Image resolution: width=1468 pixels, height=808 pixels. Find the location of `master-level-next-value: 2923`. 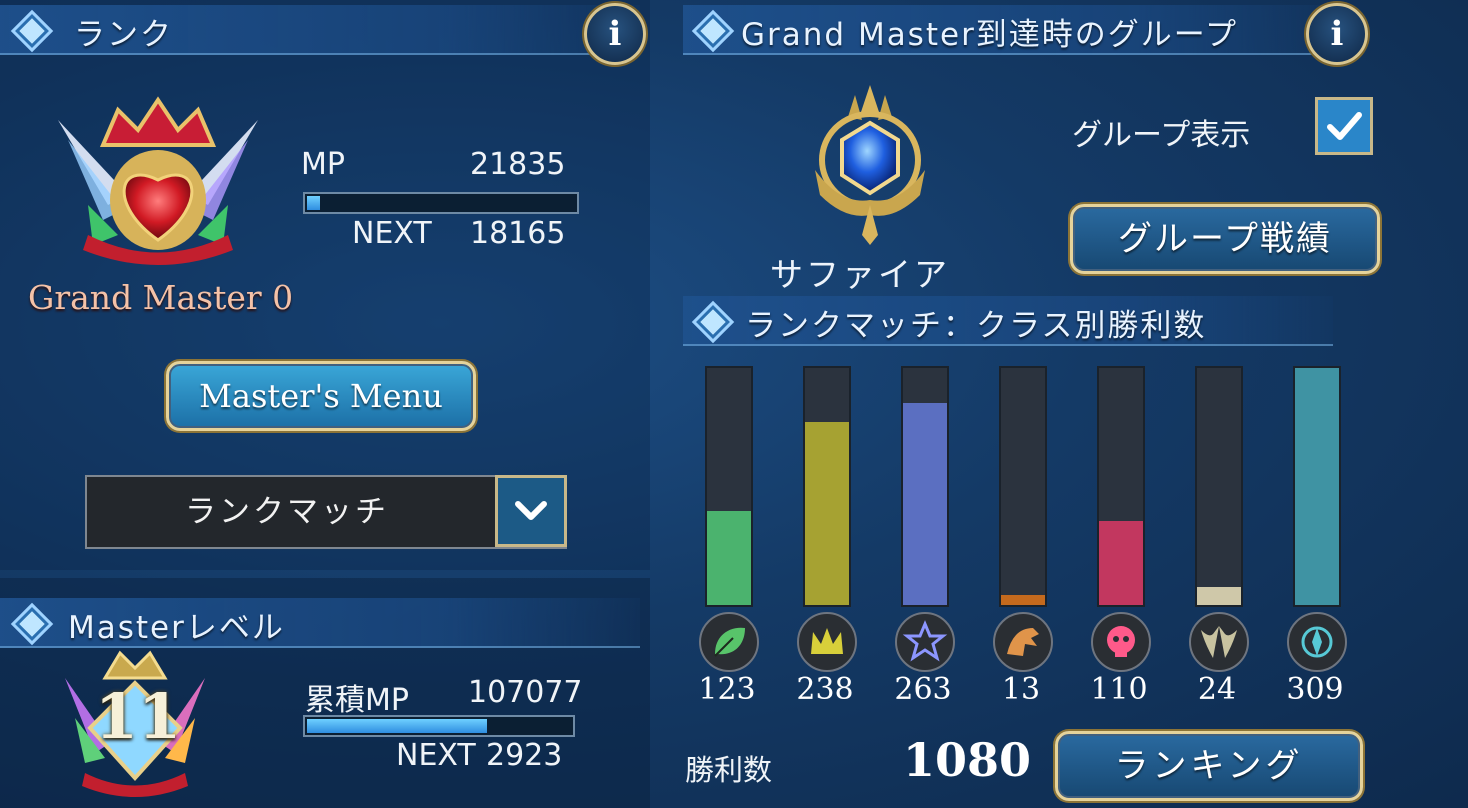

master-level-next-value: 2923 is located at coordinates (524, 755).